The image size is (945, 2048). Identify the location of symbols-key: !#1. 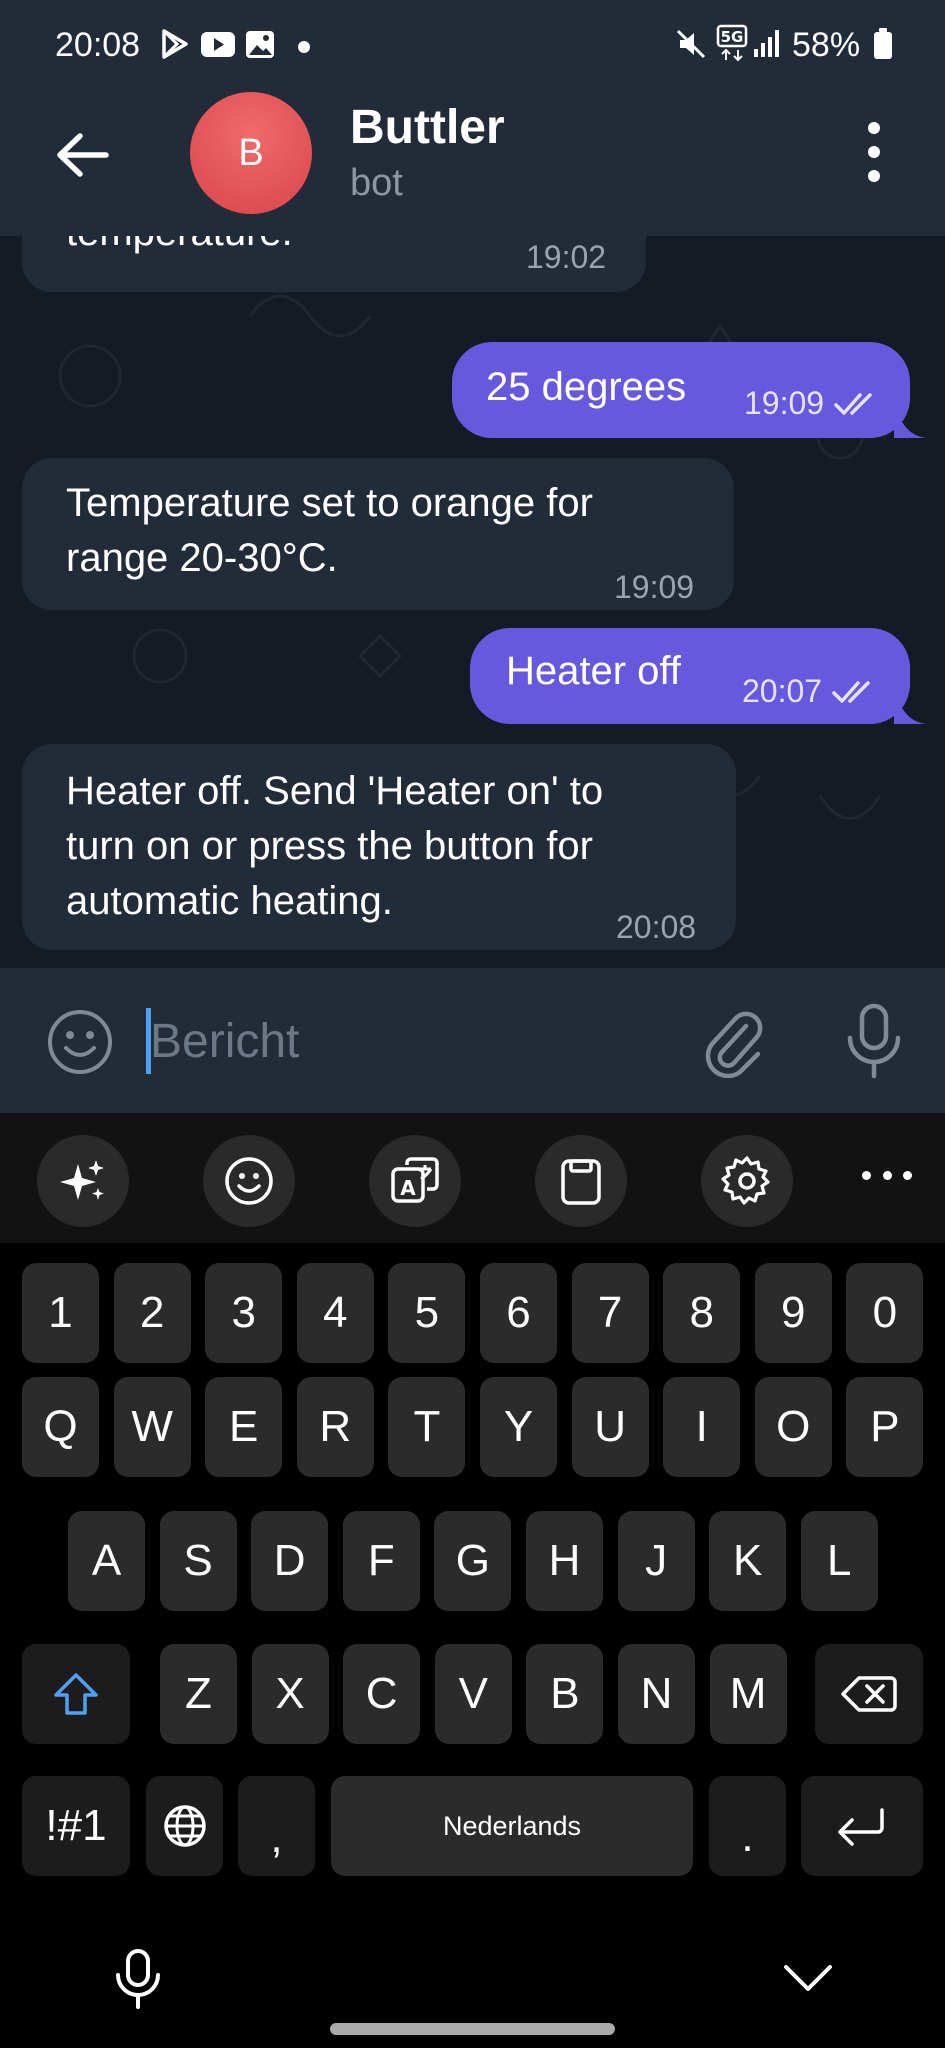
(76, 1826).